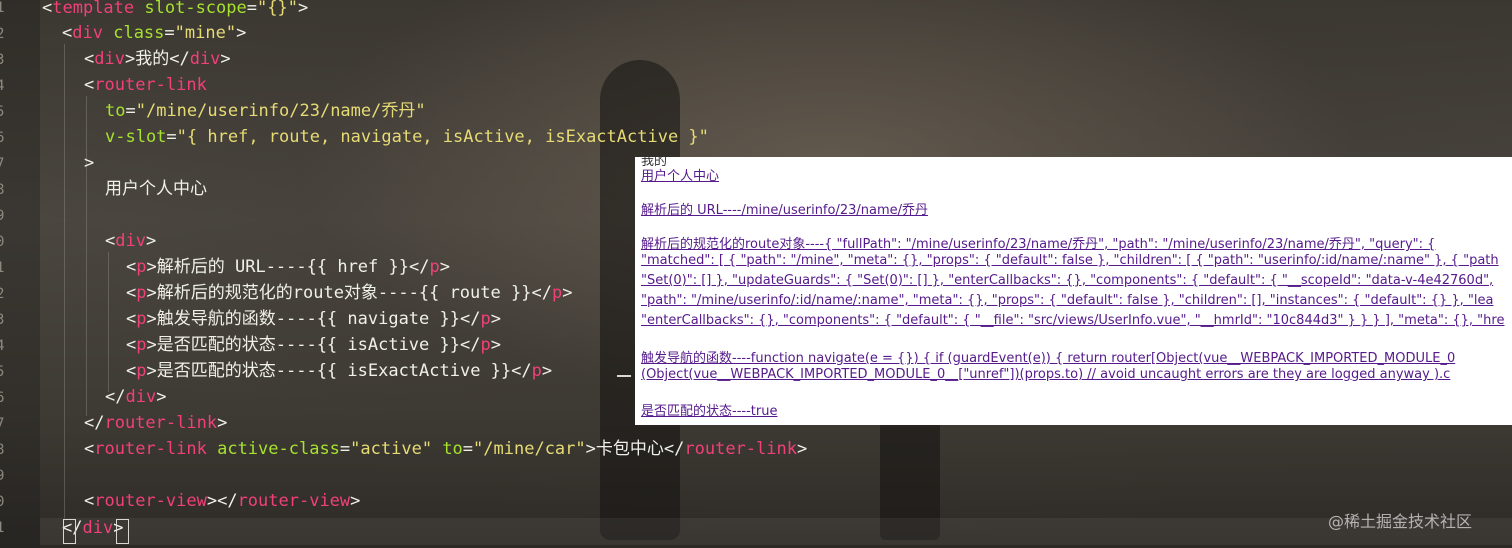 The image size is (1512, 548). What do you see at coordinates (136, 137) in the screenshot?
I see `attr-name: v-slot` at bounding box center [136, 137].